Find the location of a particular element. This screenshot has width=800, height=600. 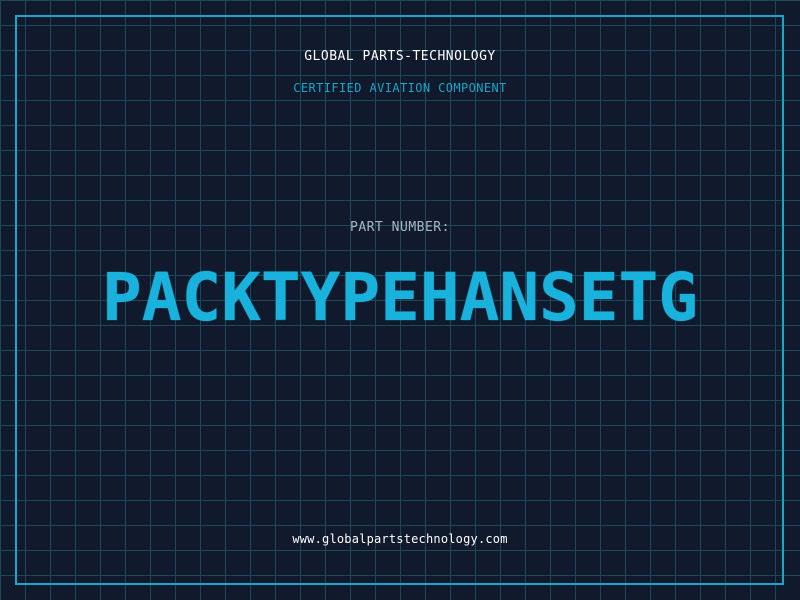

company-name: GLOBAL PARTS-TECHNOLOGY is located at coordinates (400, 56).